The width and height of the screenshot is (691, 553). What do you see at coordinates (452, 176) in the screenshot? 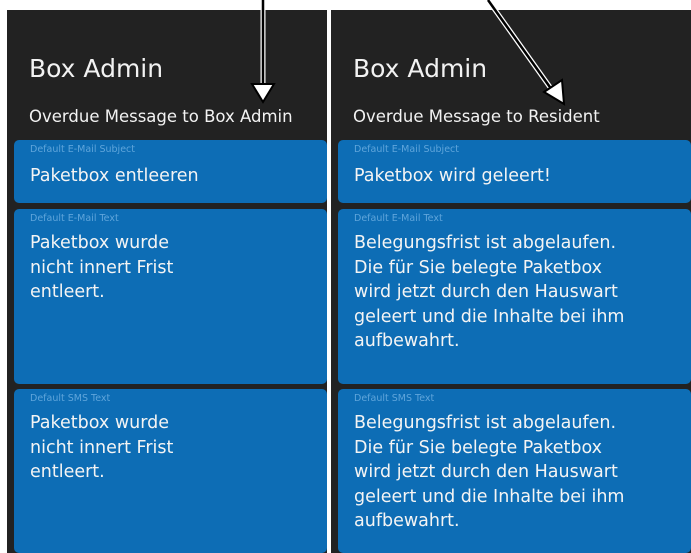
I see `field-value: Paketbox wird geleert!` at bounding box center [452, 176].